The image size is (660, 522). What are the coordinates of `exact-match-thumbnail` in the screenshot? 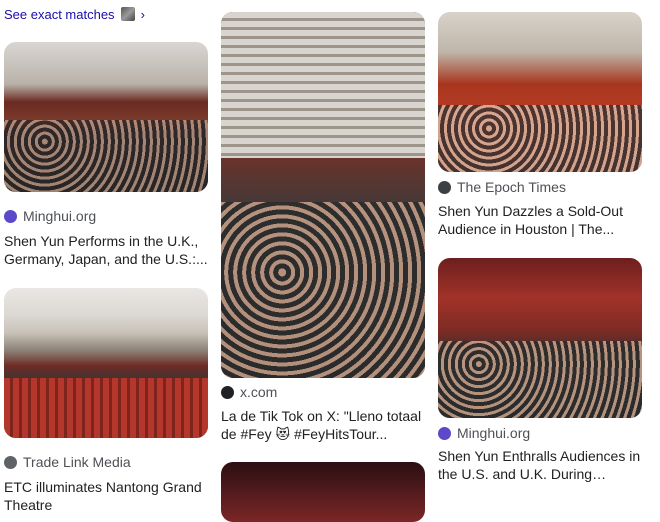 It's located at (127, 14).